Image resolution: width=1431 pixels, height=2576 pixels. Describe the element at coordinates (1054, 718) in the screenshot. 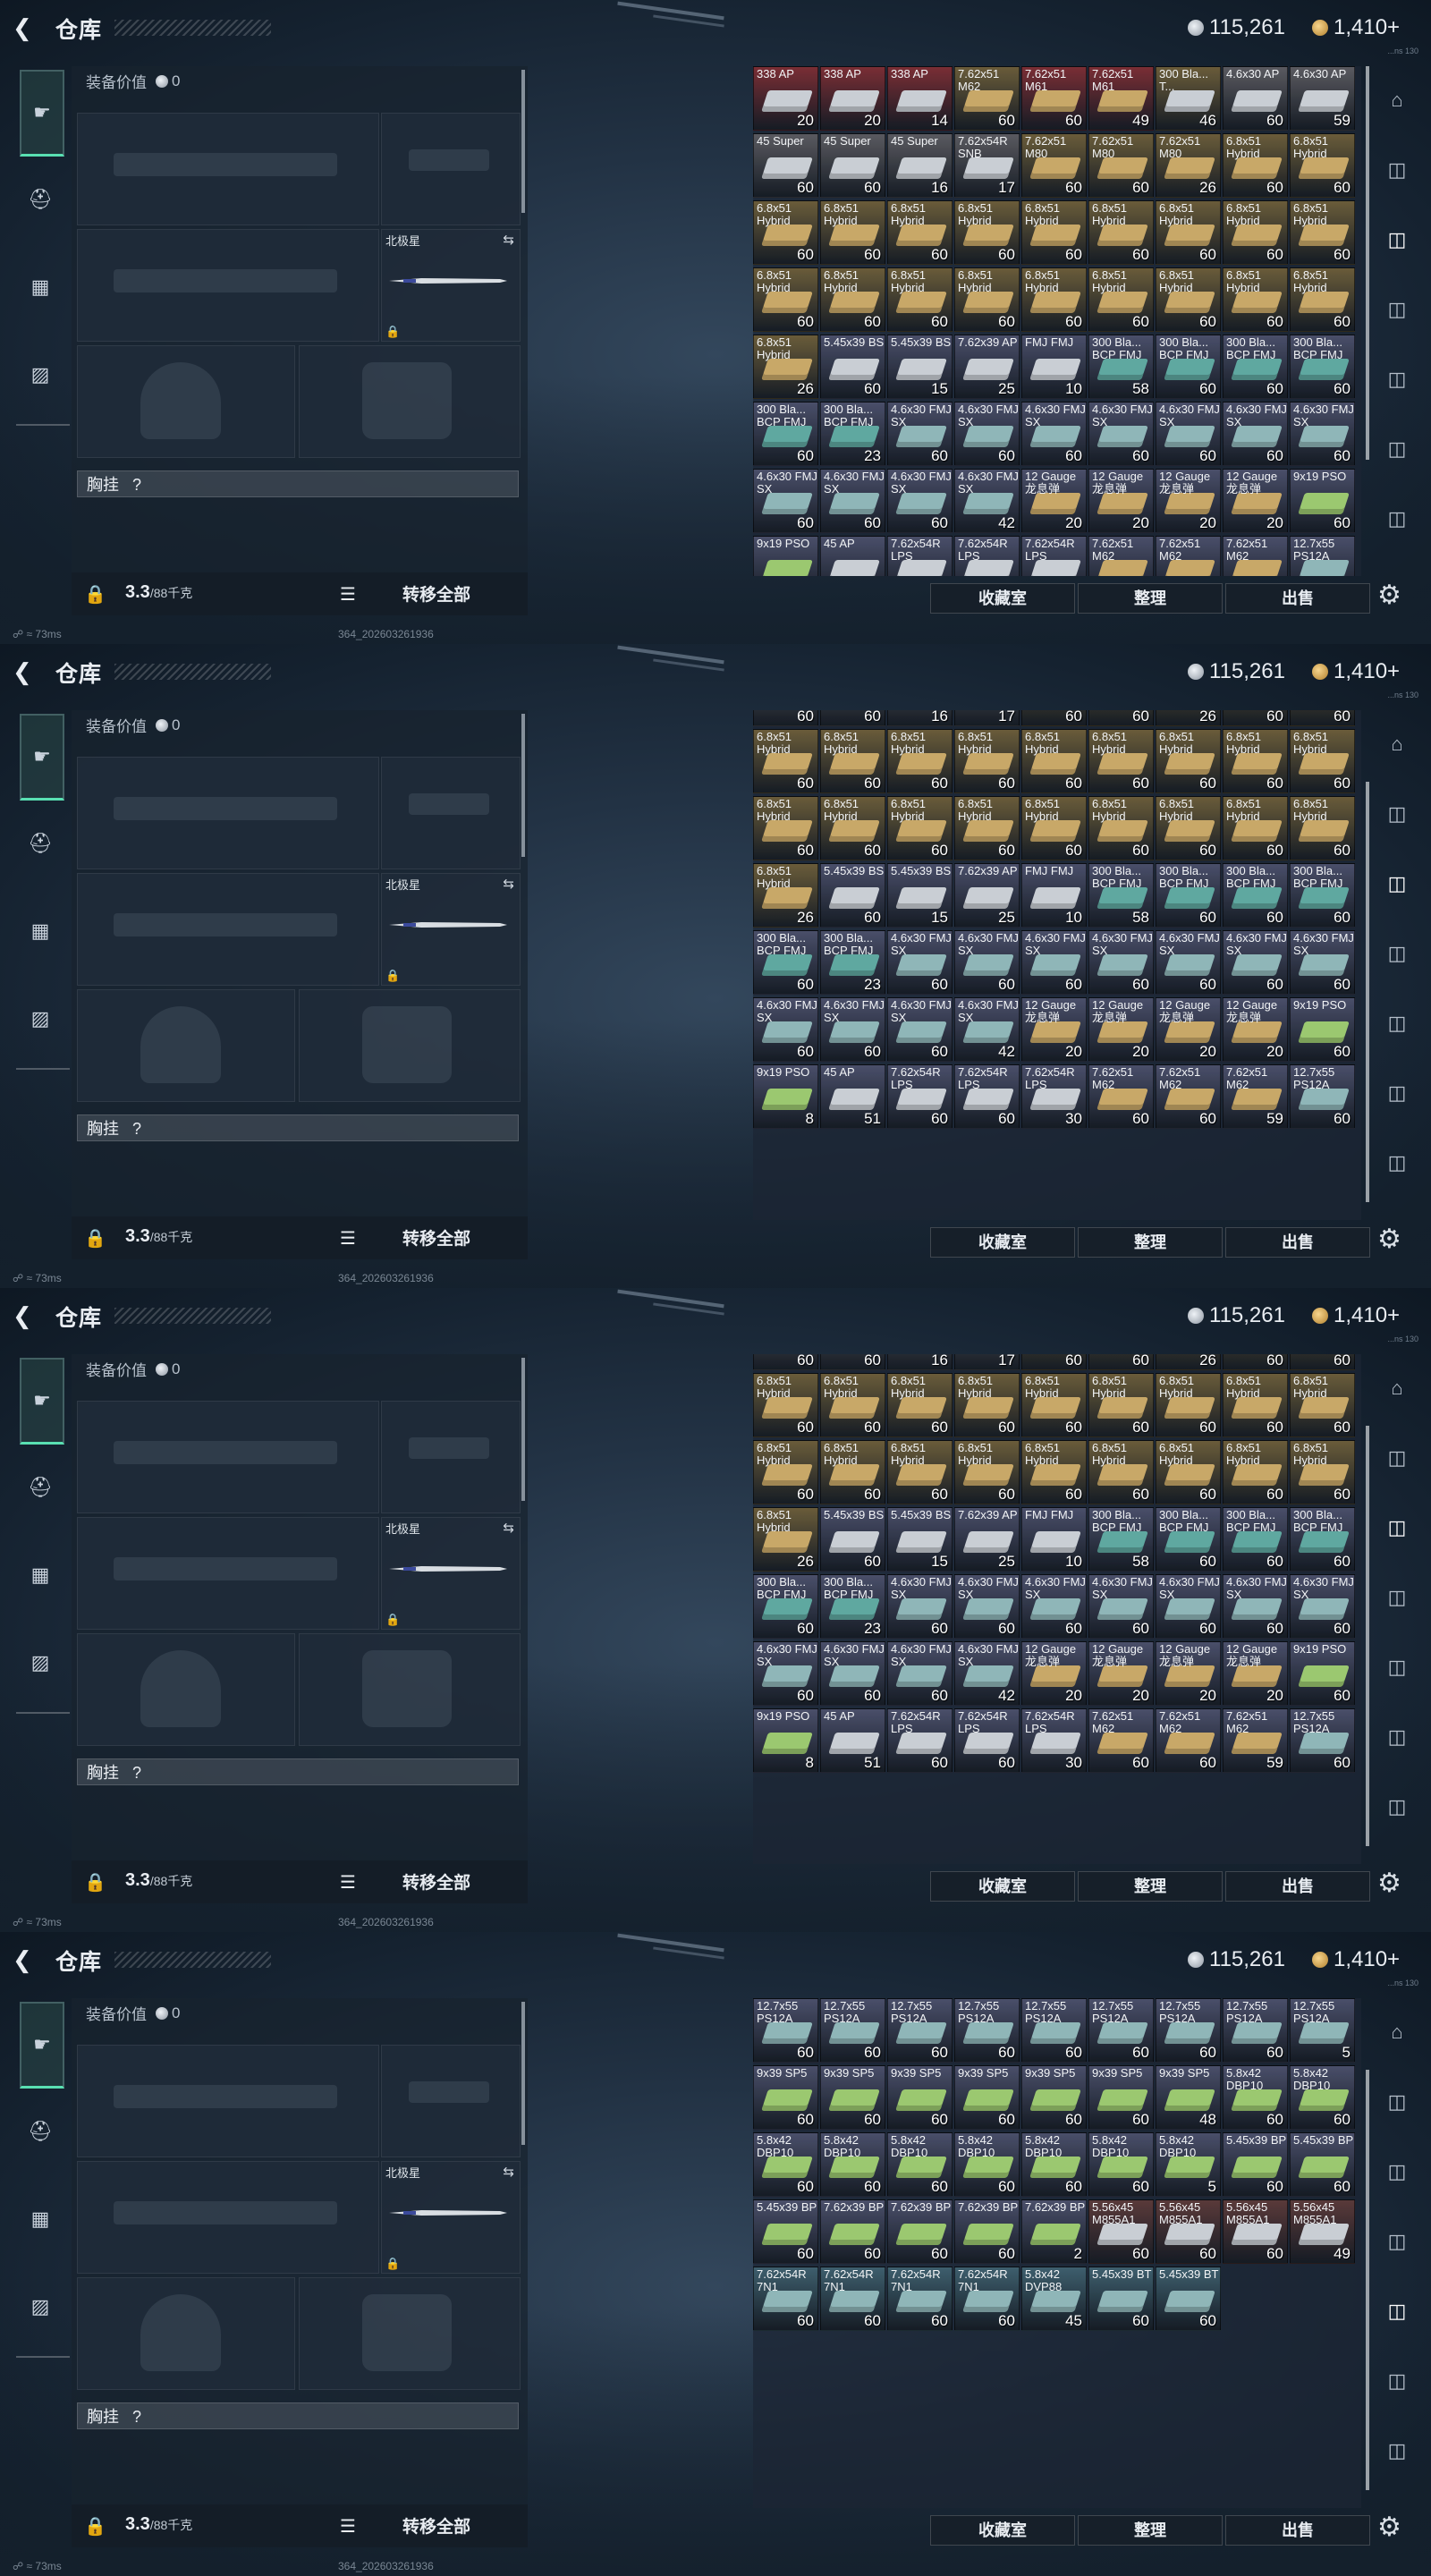

I see `ammo-item: 7.62x51 M8060` at that location.